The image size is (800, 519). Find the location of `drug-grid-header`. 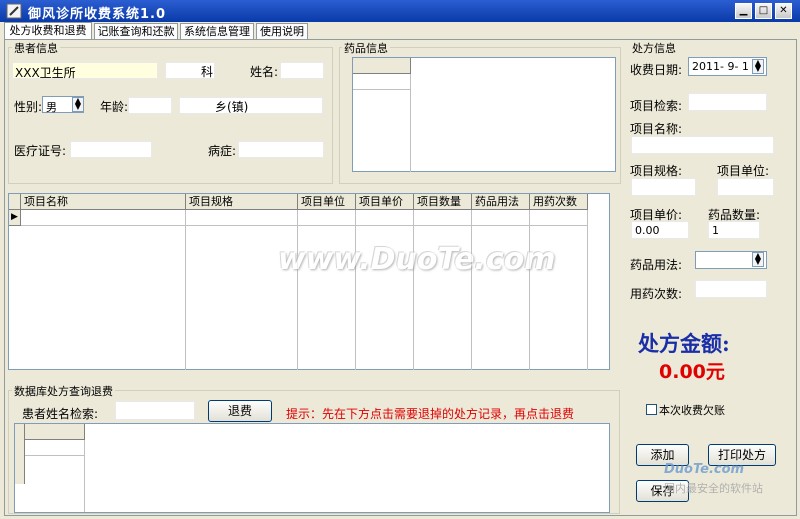

drug-grid-header is located at coordinates (382, 66).